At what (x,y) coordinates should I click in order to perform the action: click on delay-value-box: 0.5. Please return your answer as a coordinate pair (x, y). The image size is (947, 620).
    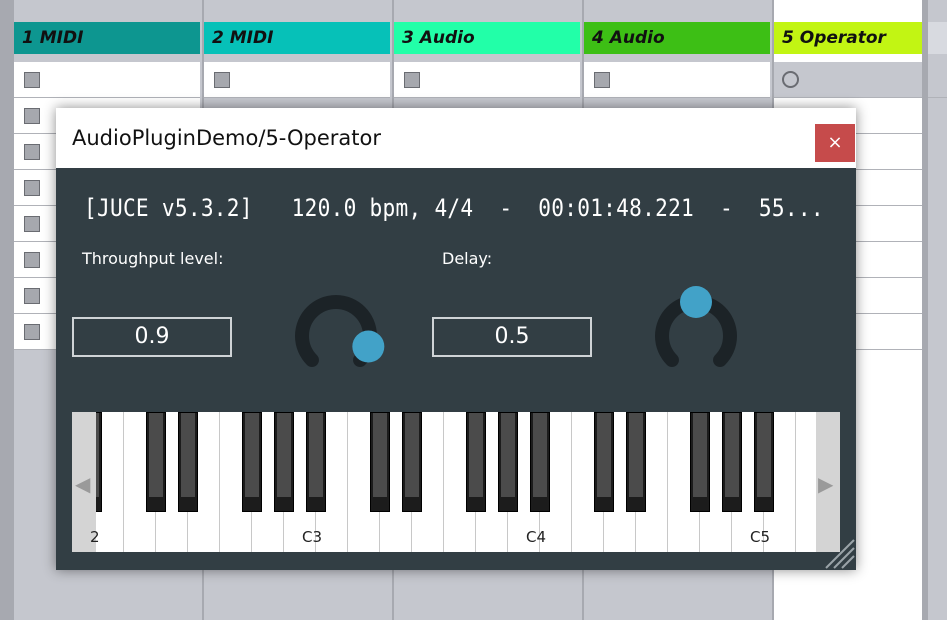
    Looking at the image, I should click on (512, 337).